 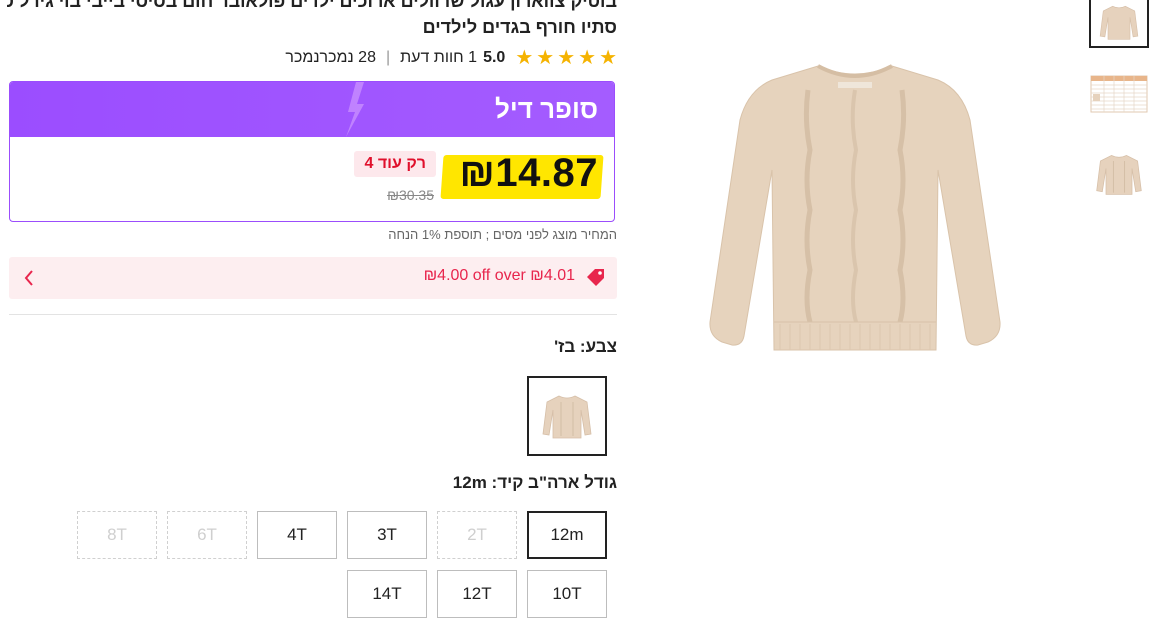 I want to click on original-price: ₪30.35, so click(x=410, y=195).